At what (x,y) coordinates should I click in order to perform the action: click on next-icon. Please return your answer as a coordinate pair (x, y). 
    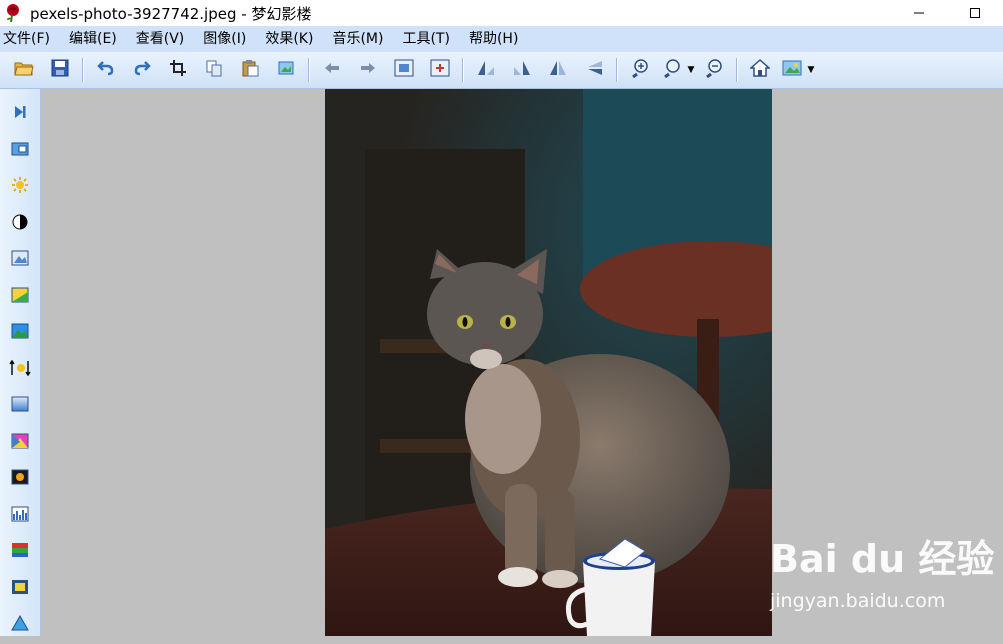
    Looking at the image, I should click on (368, 70).